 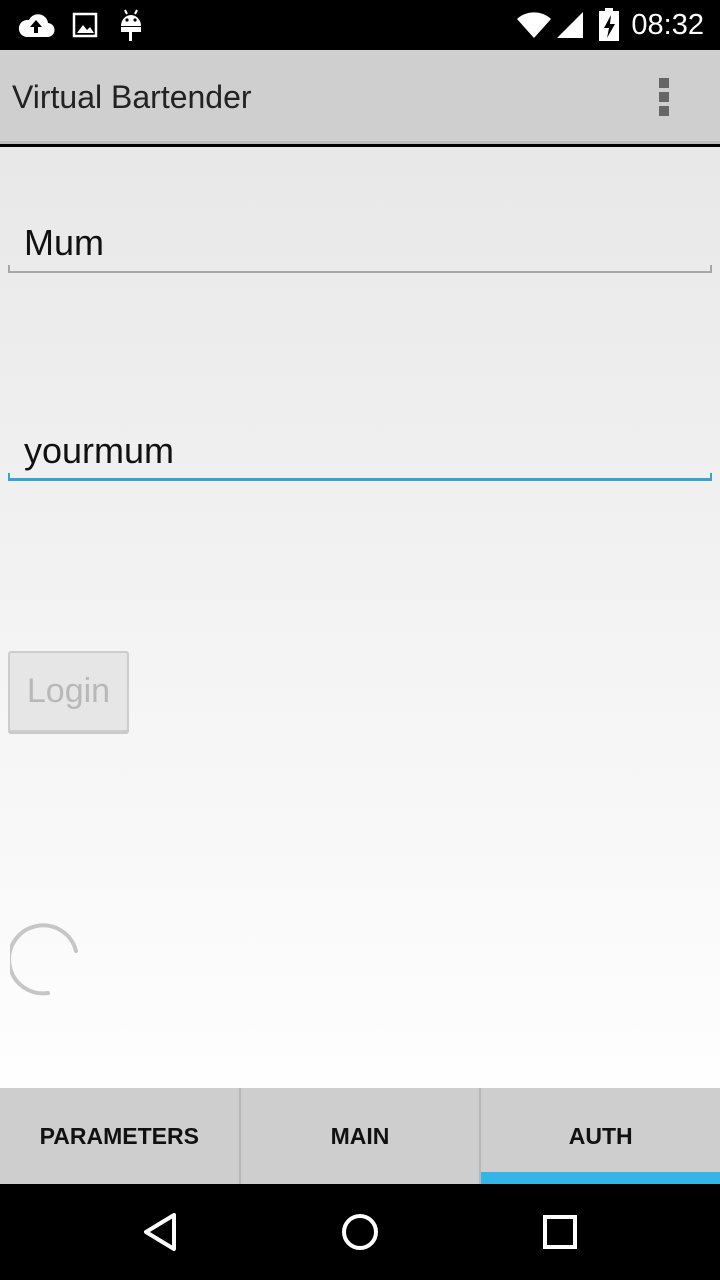 What do you see at coordinates (664, 97) in the screenshot?
I see `overflow-menu-button` at bounding box center [664, 97].